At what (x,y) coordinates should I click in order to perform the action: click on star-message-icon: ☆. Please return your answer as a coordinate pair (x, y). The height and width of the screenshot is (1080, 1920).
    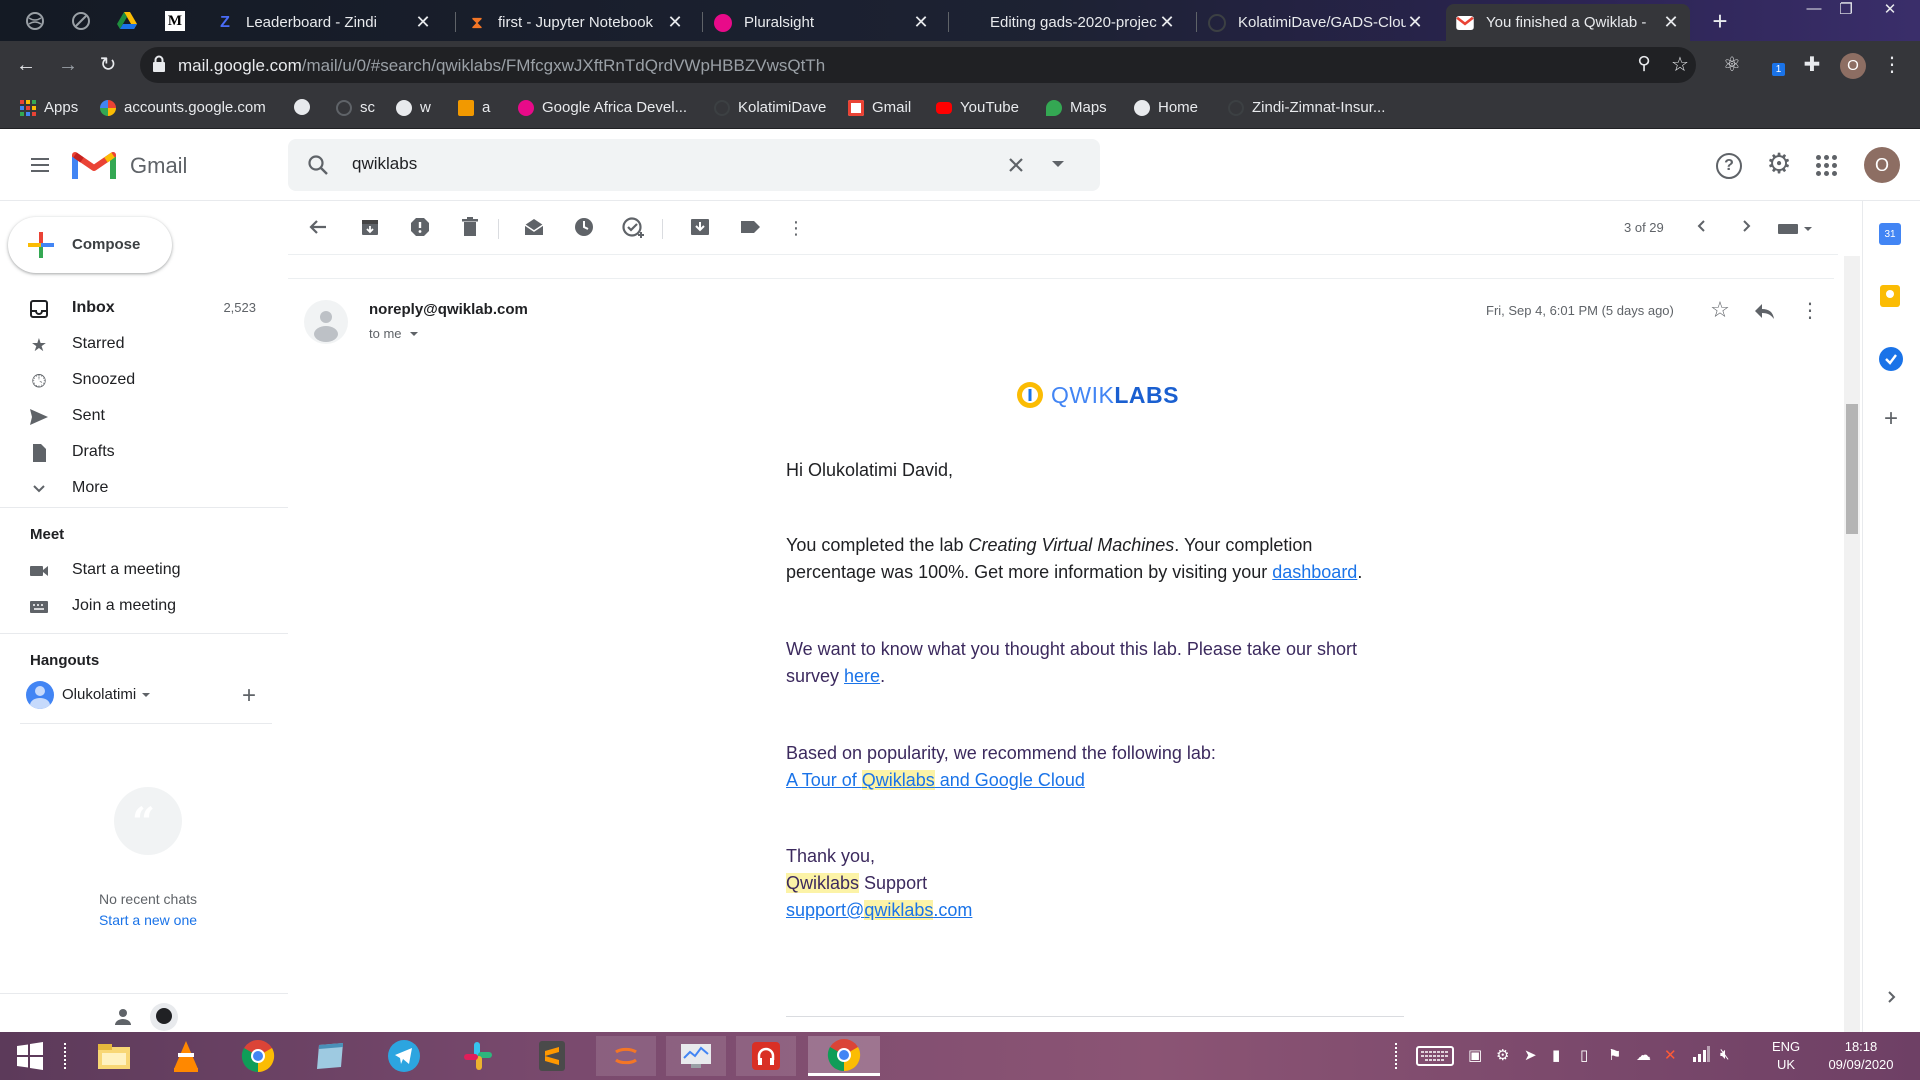
    Looking at the image, I should click on (1720, 310).